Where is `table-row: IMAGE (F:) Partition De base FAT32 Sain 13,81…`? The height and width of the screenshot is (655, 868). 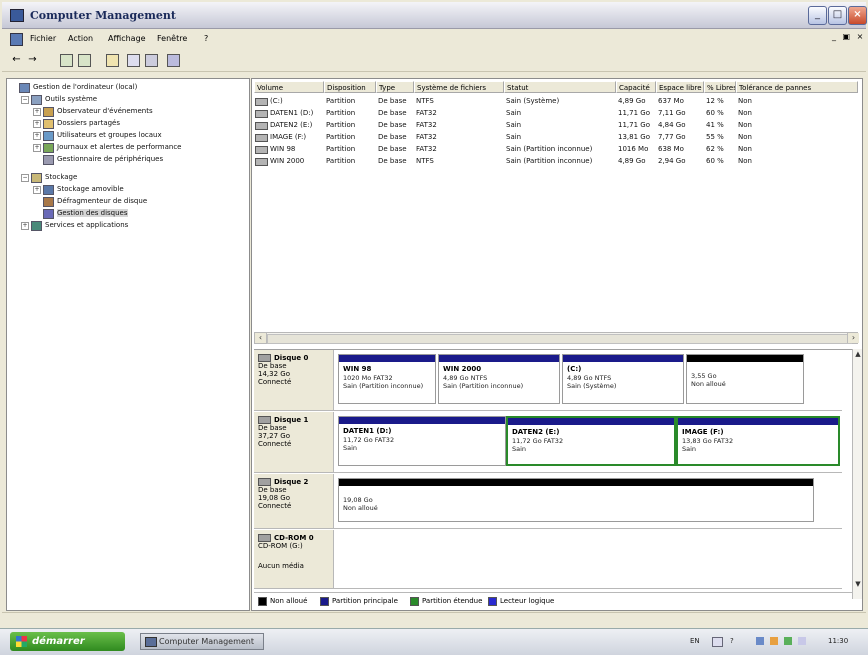
table-row: IMAGE (F:) Partition De base FAT32 Sain 13,81… is located at coordinates (555, 137).